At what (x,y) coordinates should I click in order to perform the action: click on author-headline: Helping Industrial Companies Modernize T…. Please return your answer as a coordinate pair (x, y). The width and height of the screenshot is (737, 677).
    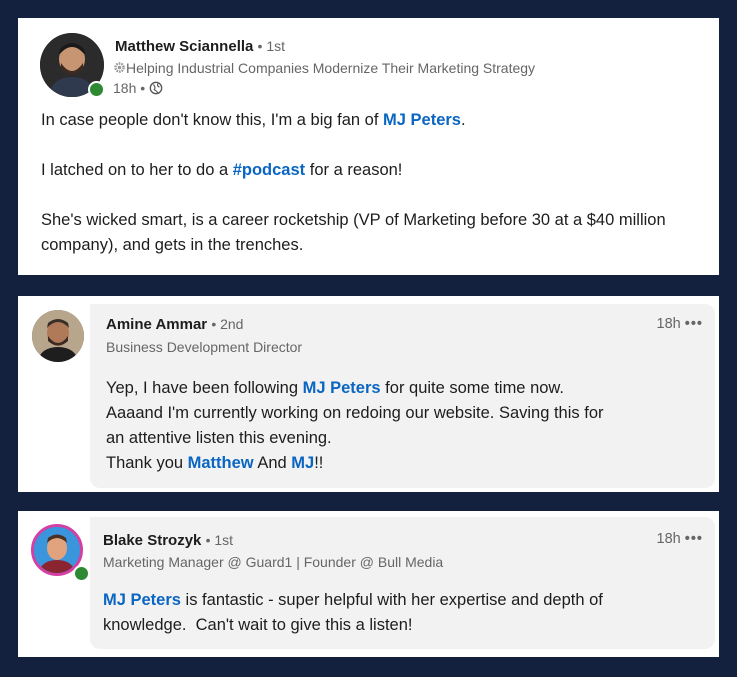
    Looking at the image, I should click on (331, 68).